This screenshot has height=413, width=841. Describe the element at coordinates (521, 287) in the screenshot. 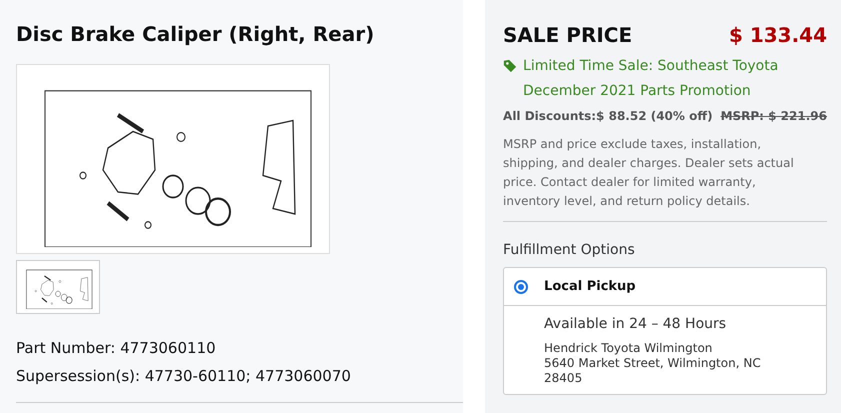

I see `radio-button` at that location.